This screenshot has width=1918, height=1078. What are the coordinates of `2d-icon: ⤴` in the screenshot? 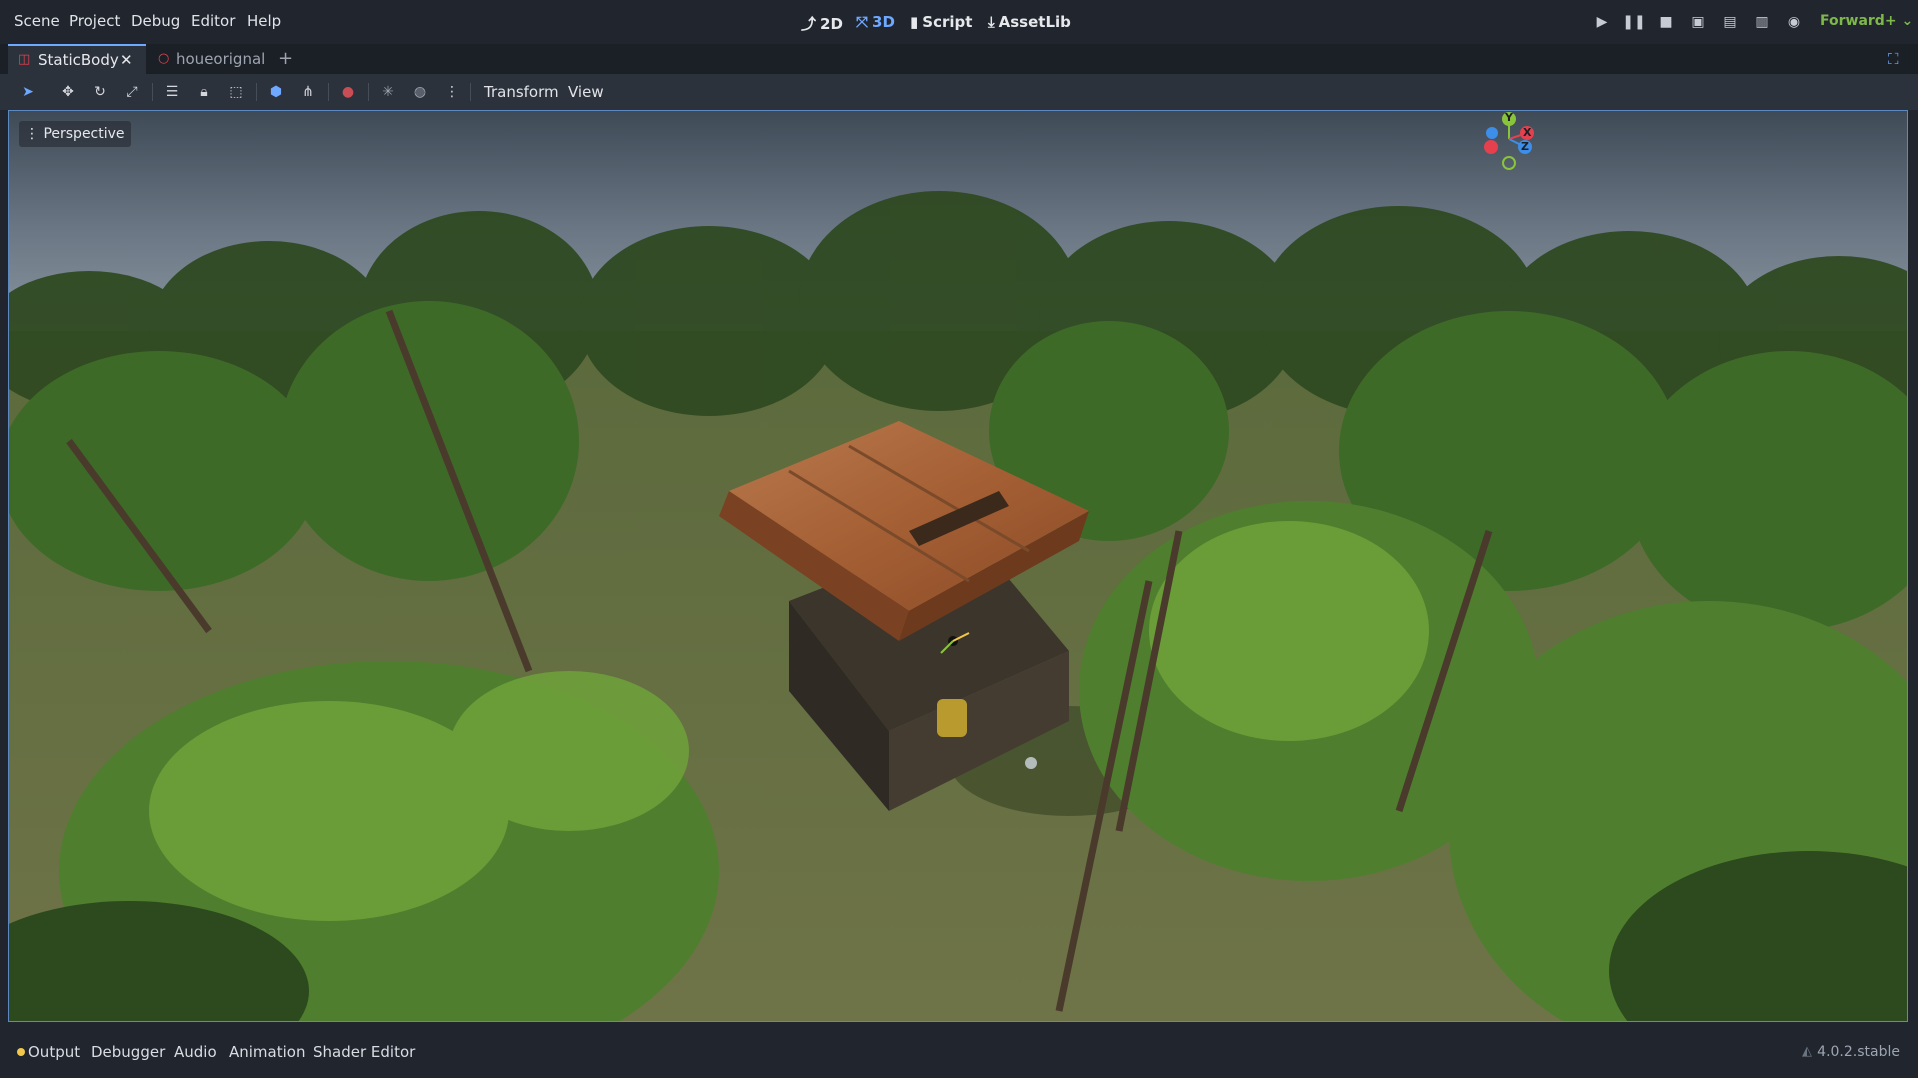 It's located at (809, 24).